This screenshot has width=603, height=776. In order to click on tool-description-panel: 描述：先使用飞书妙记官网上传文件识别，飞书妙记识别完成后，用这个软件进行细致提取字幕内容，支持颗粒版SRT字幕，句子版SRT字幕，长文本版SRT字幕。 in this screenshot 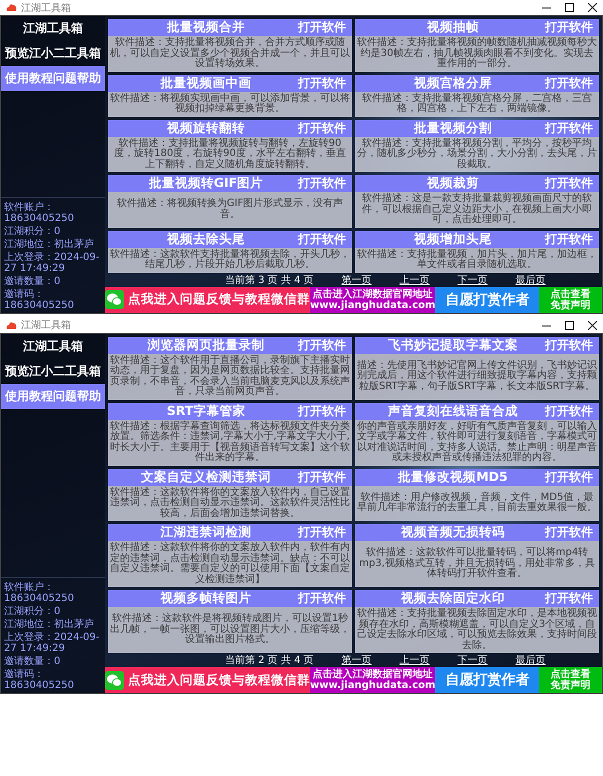, I will do `click(477, 377)`.